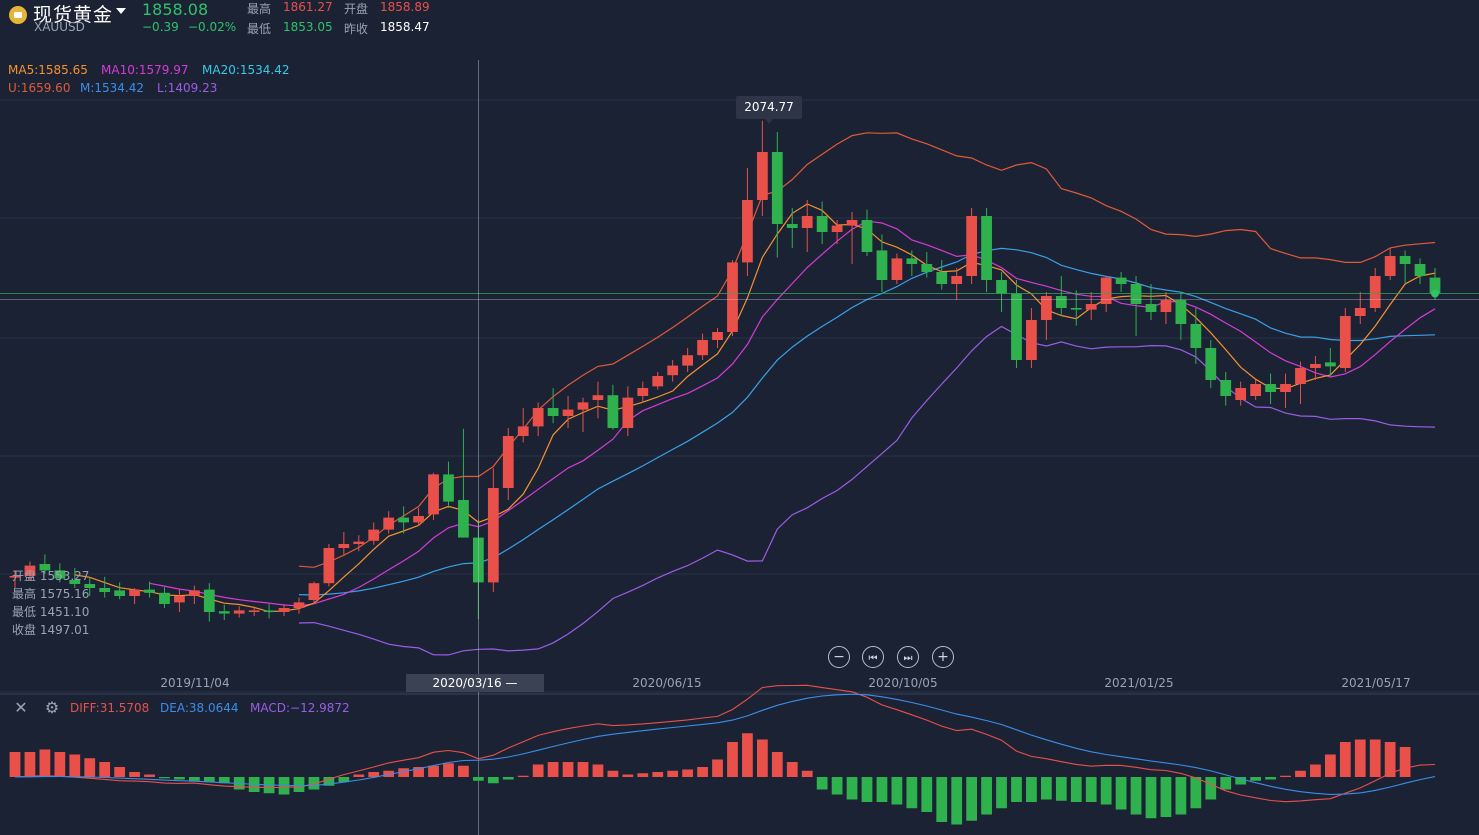 The image size is (1479, 835). Describe the element at coordinates (943, 657) in the screenshot. I see `zoom-in-button: +` at that location.